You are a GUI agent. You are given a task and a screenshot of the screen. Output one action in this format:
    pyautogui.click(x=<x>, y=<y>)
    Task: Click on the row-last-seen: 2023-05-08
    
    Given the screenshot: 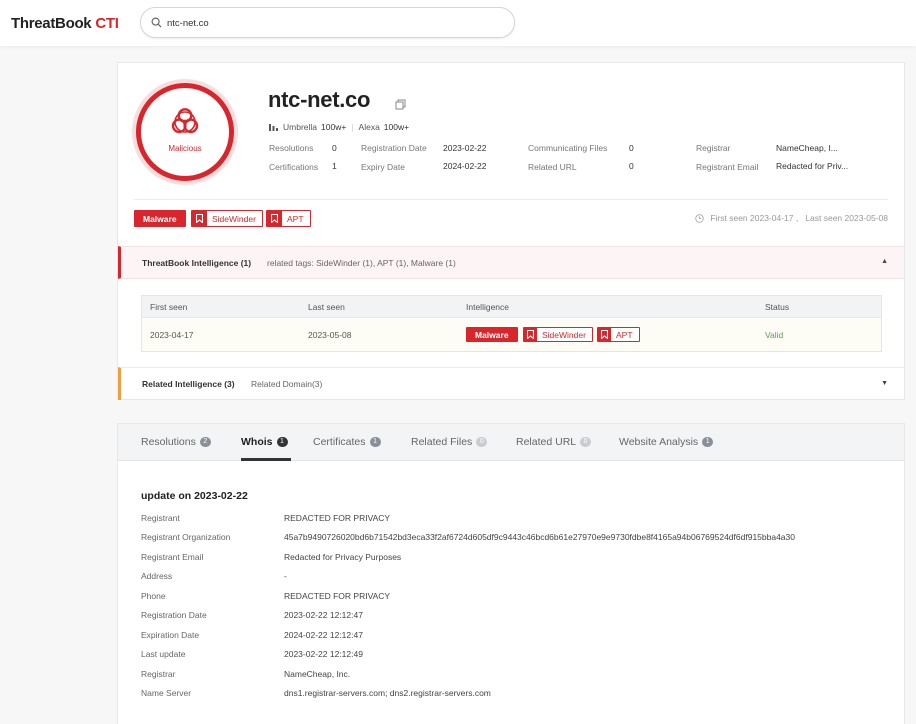 What is the action you would take?
    pyautogui.click(x=330, y=335)
    